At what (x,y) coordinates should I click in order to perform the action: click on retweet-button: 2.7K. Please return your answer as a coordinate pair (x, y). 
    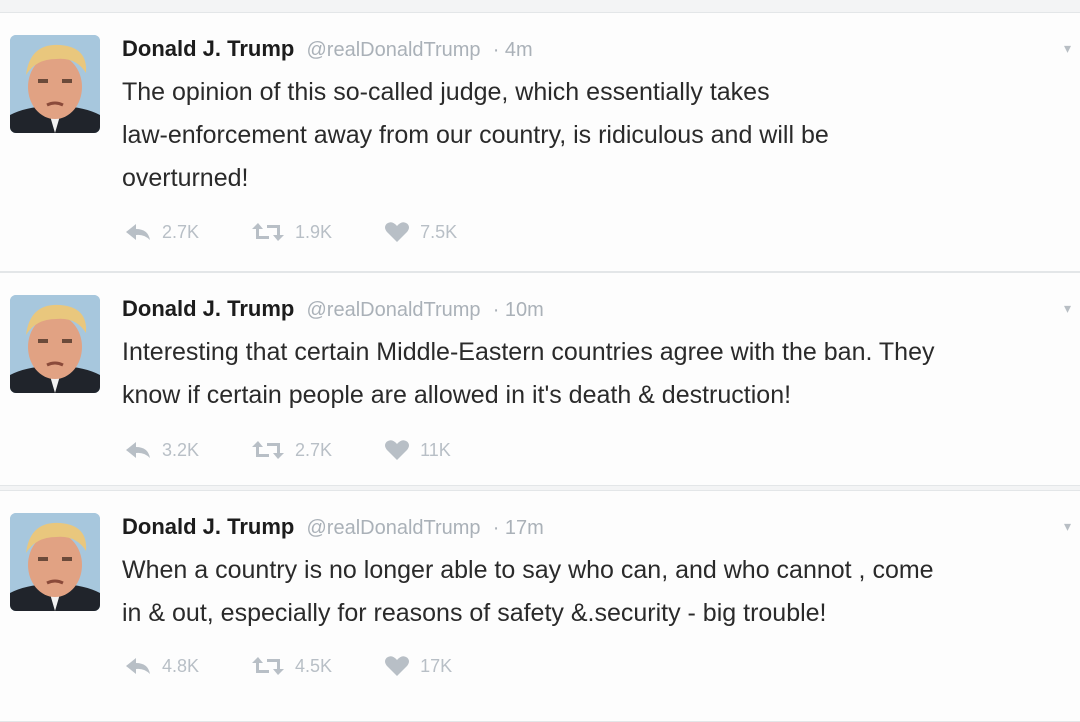
    Looking at the image, I should click on (291, 450).